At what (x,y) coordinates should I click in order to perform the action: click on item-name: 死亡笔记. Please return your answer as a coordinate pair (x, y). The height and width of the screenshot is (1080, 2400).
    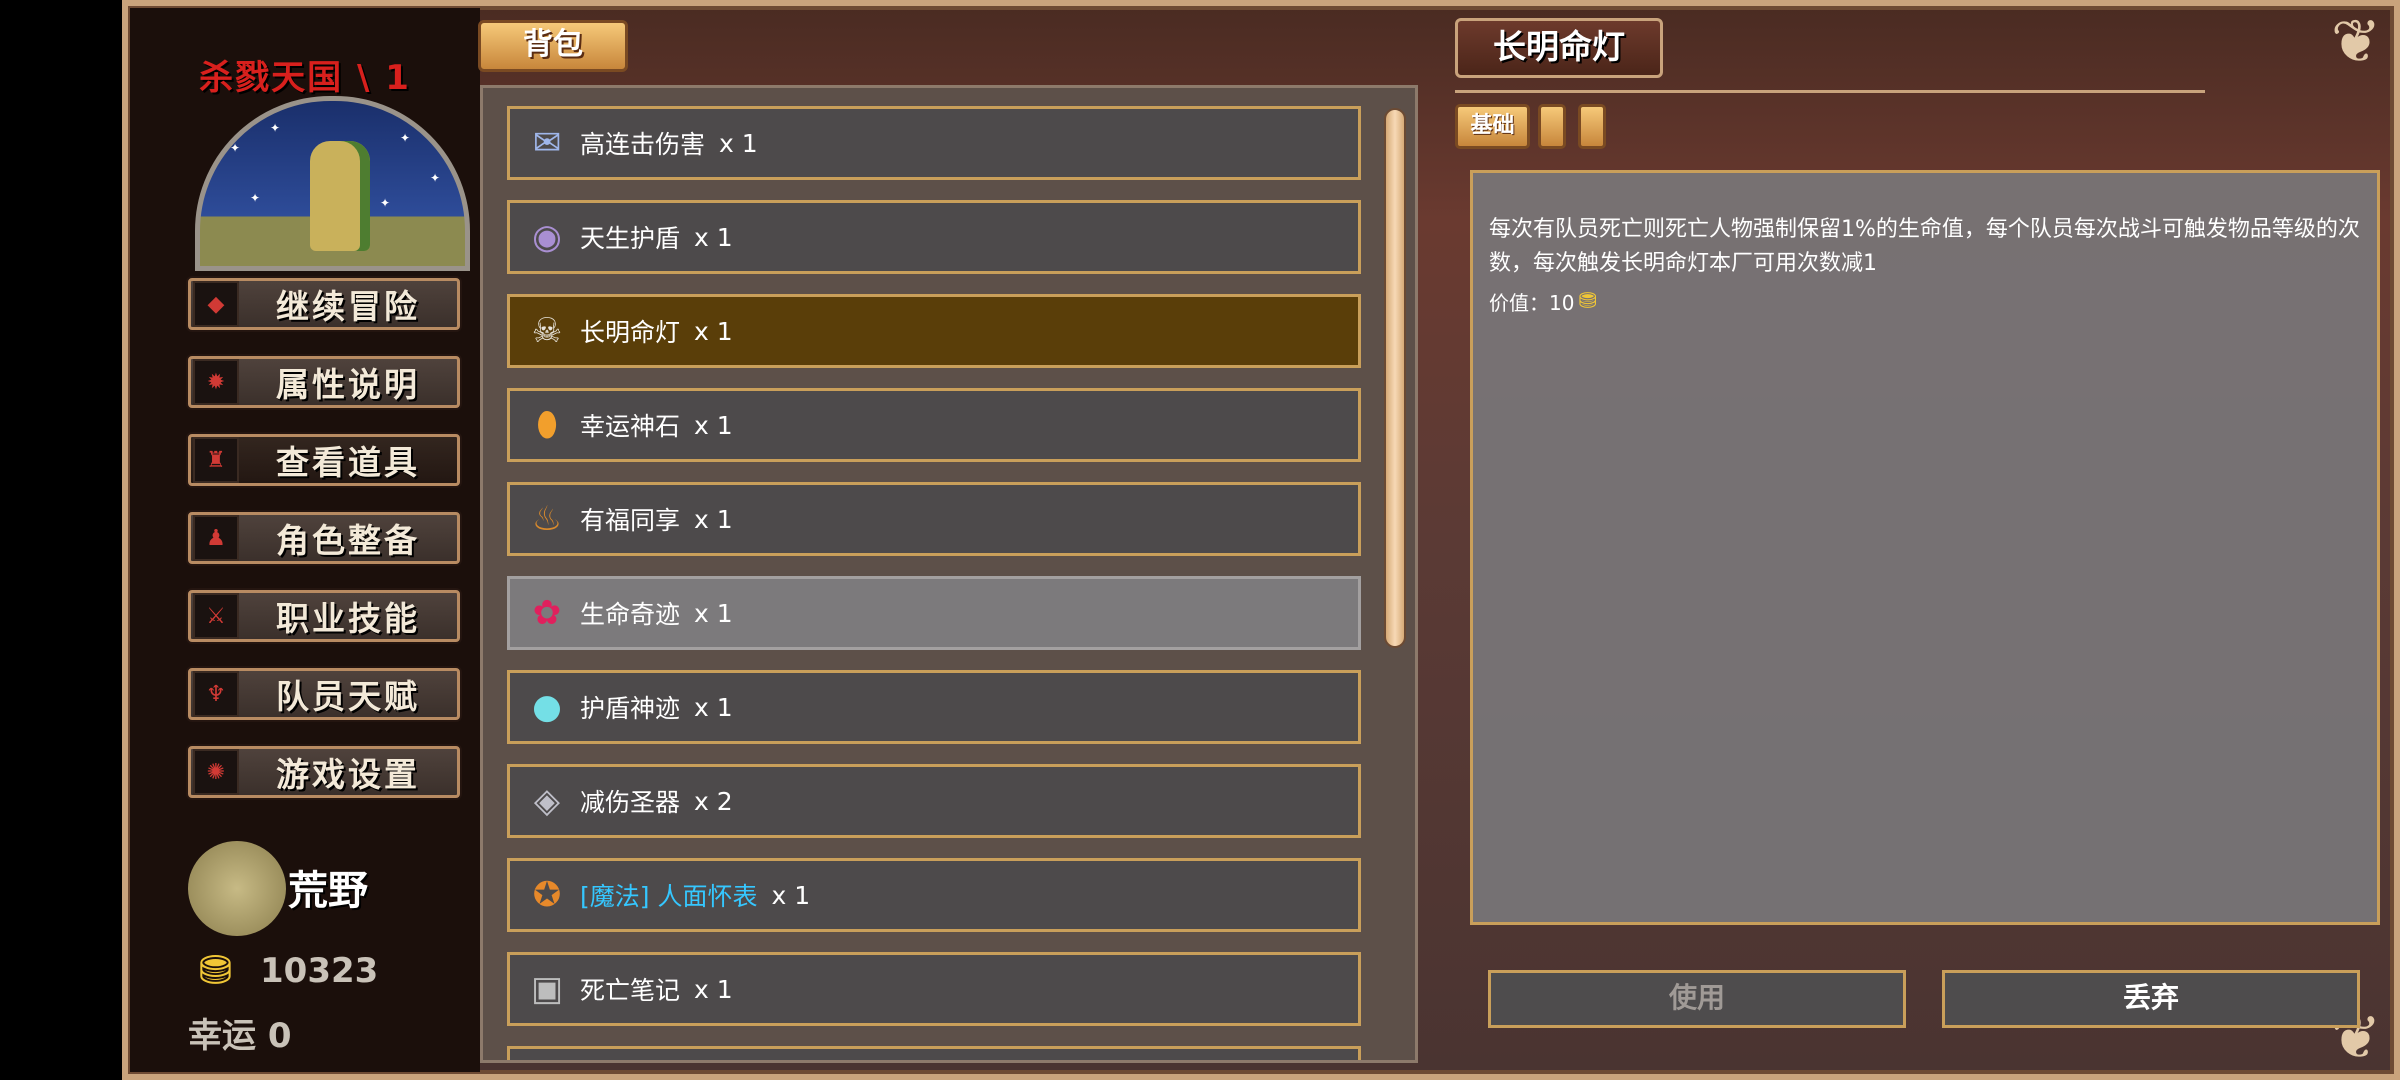
    Looking at the image, I should click on (630, 990).